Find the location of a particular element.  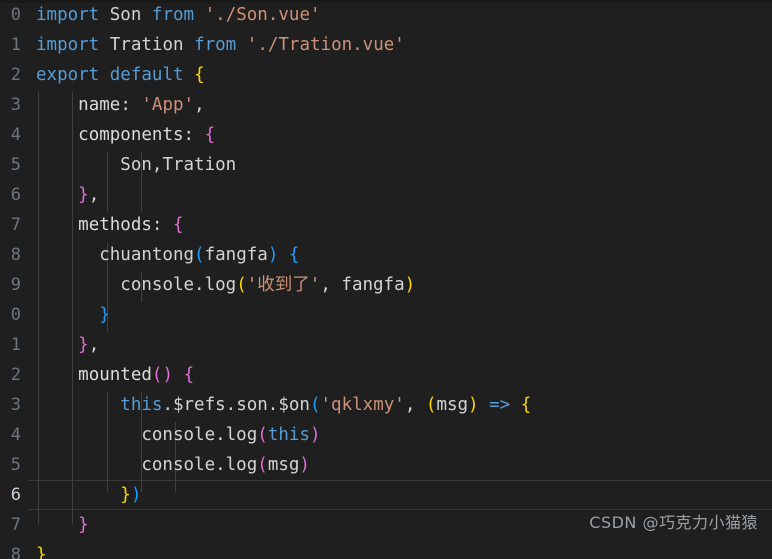

components-list: Son,Tration is located at coordinates (178, 165).